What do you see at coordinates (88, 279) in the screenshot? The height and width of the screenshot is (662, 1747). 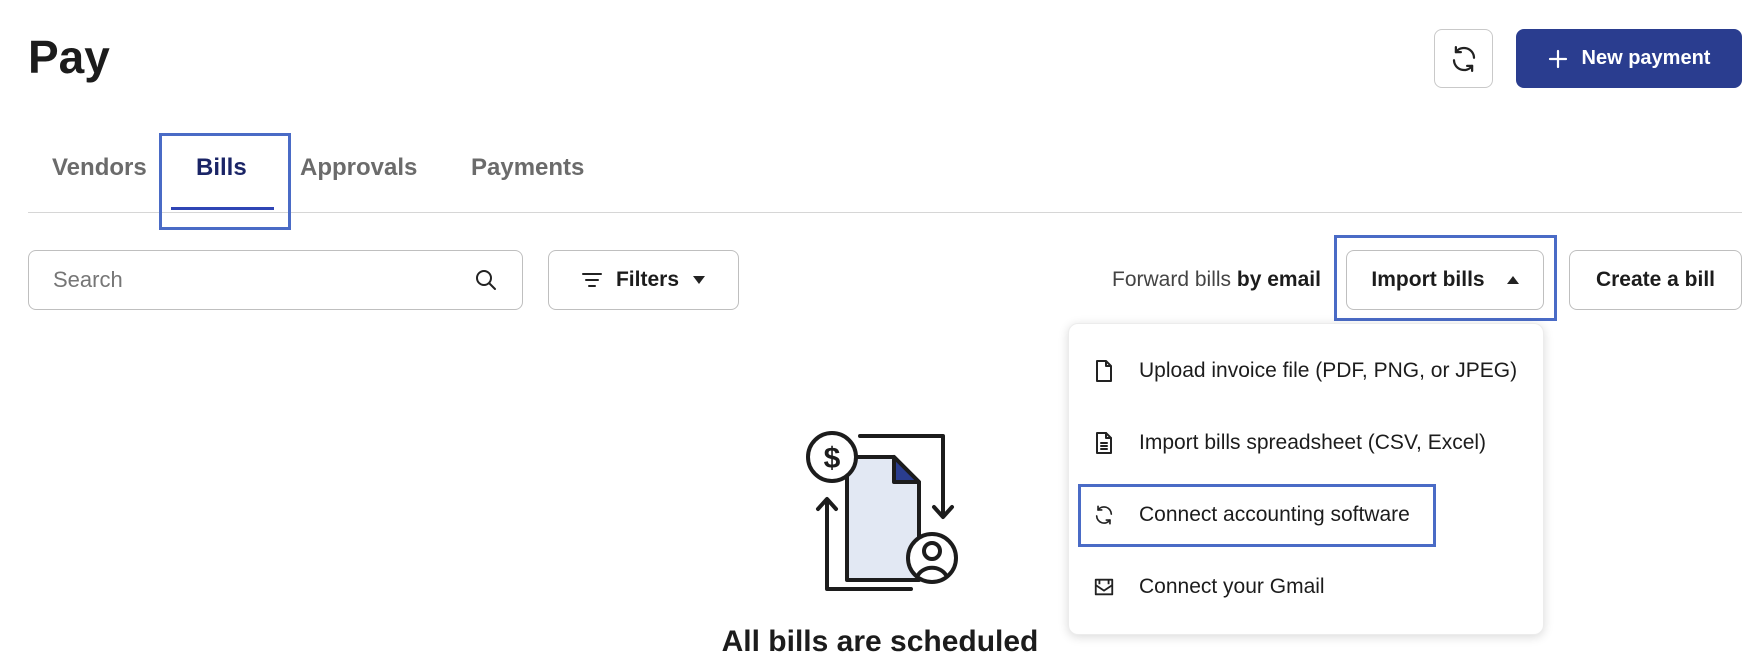 I see `search-placeholder: Search` at bounding box center [88, 279].